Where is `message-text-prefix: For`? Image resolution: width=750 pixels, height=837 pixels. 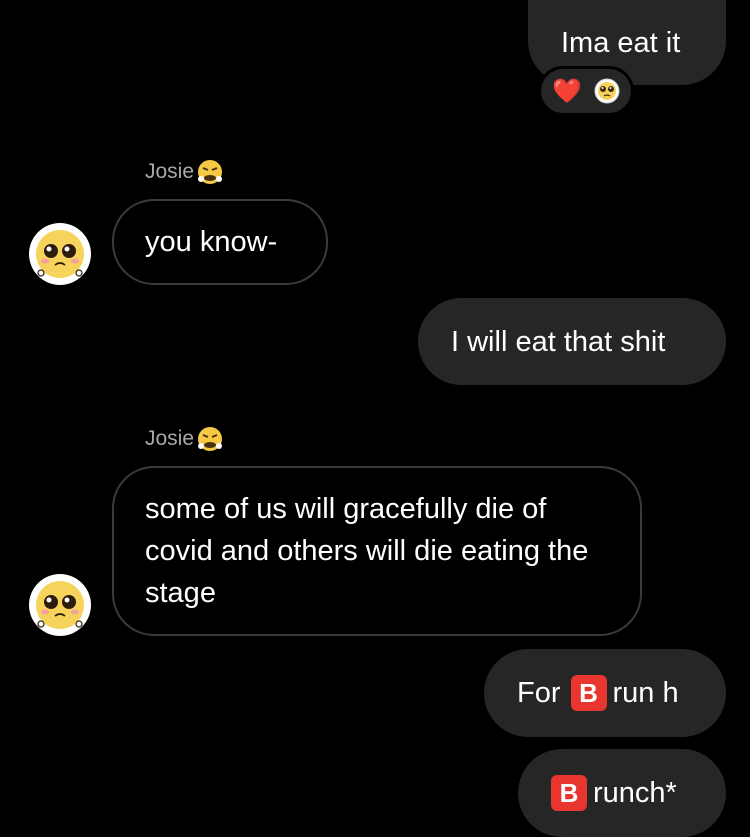
message-text-prefix: For is located at coordinates (539, 693).